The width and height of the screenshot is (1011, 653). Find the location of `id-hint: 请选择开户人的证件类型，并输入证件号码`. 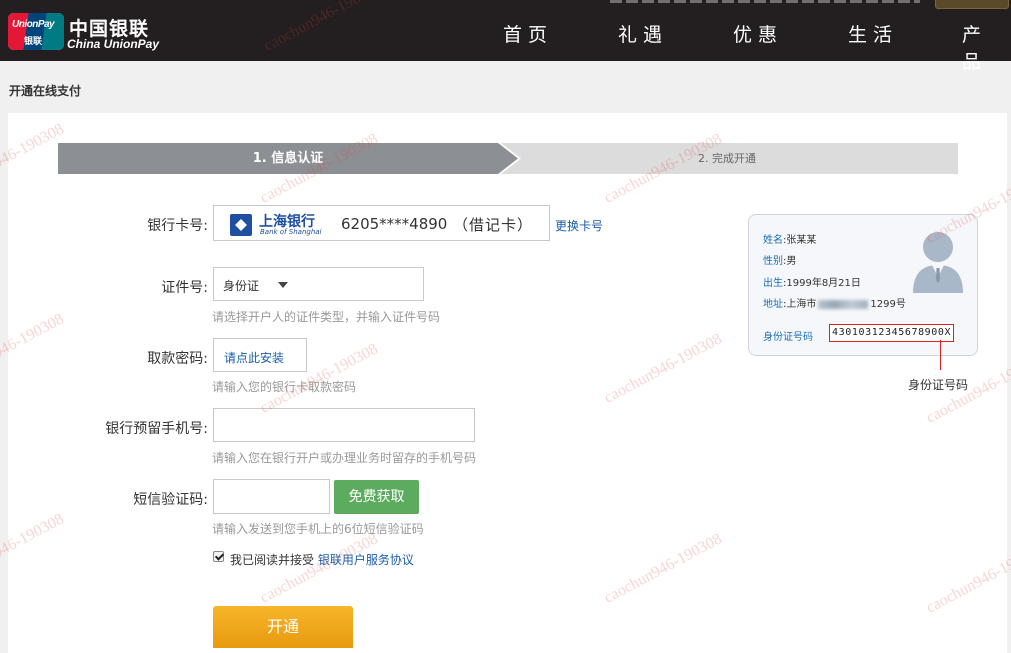

id-hint: 请选择开户人的证件类型，并输入证件号码 is located at coordinates (326, 317).